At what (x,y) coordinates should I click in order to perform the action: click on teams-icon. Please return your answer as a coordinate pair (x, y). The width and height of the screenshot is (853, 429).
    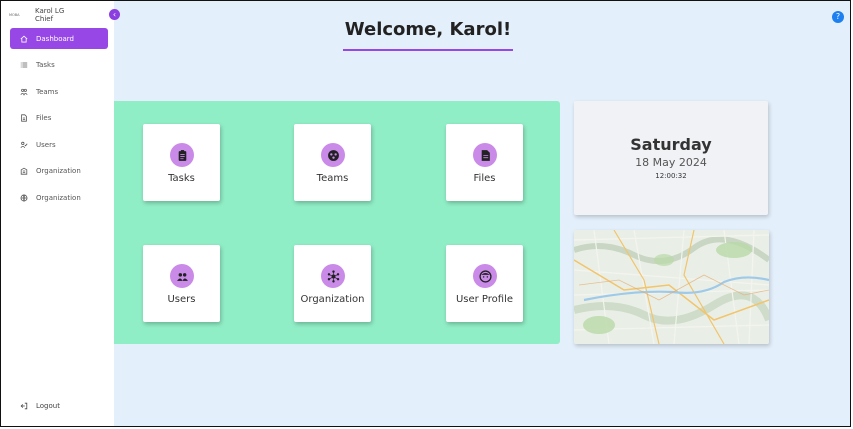
    Looking at the image, I should click on (333, 155).